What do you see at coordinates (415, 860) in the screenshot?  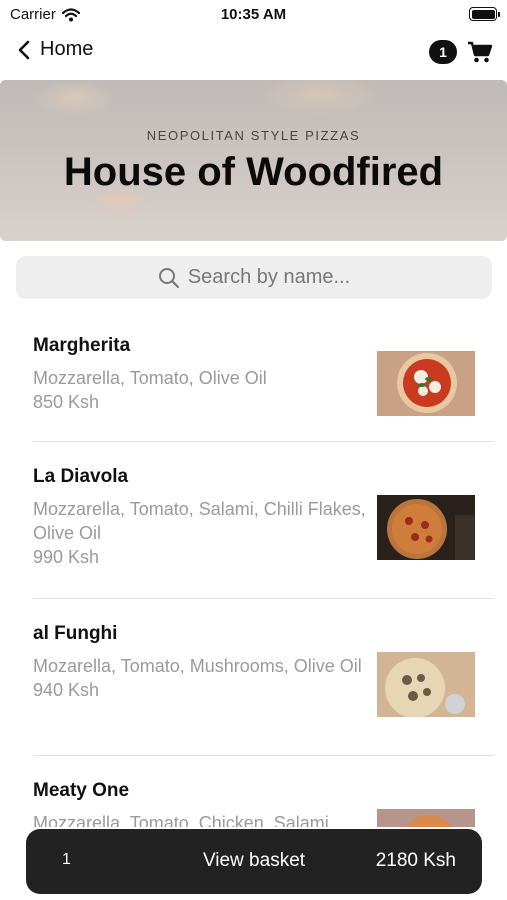 I see `basket-total: 2180 Ksh` at bounding box center [415, 860].